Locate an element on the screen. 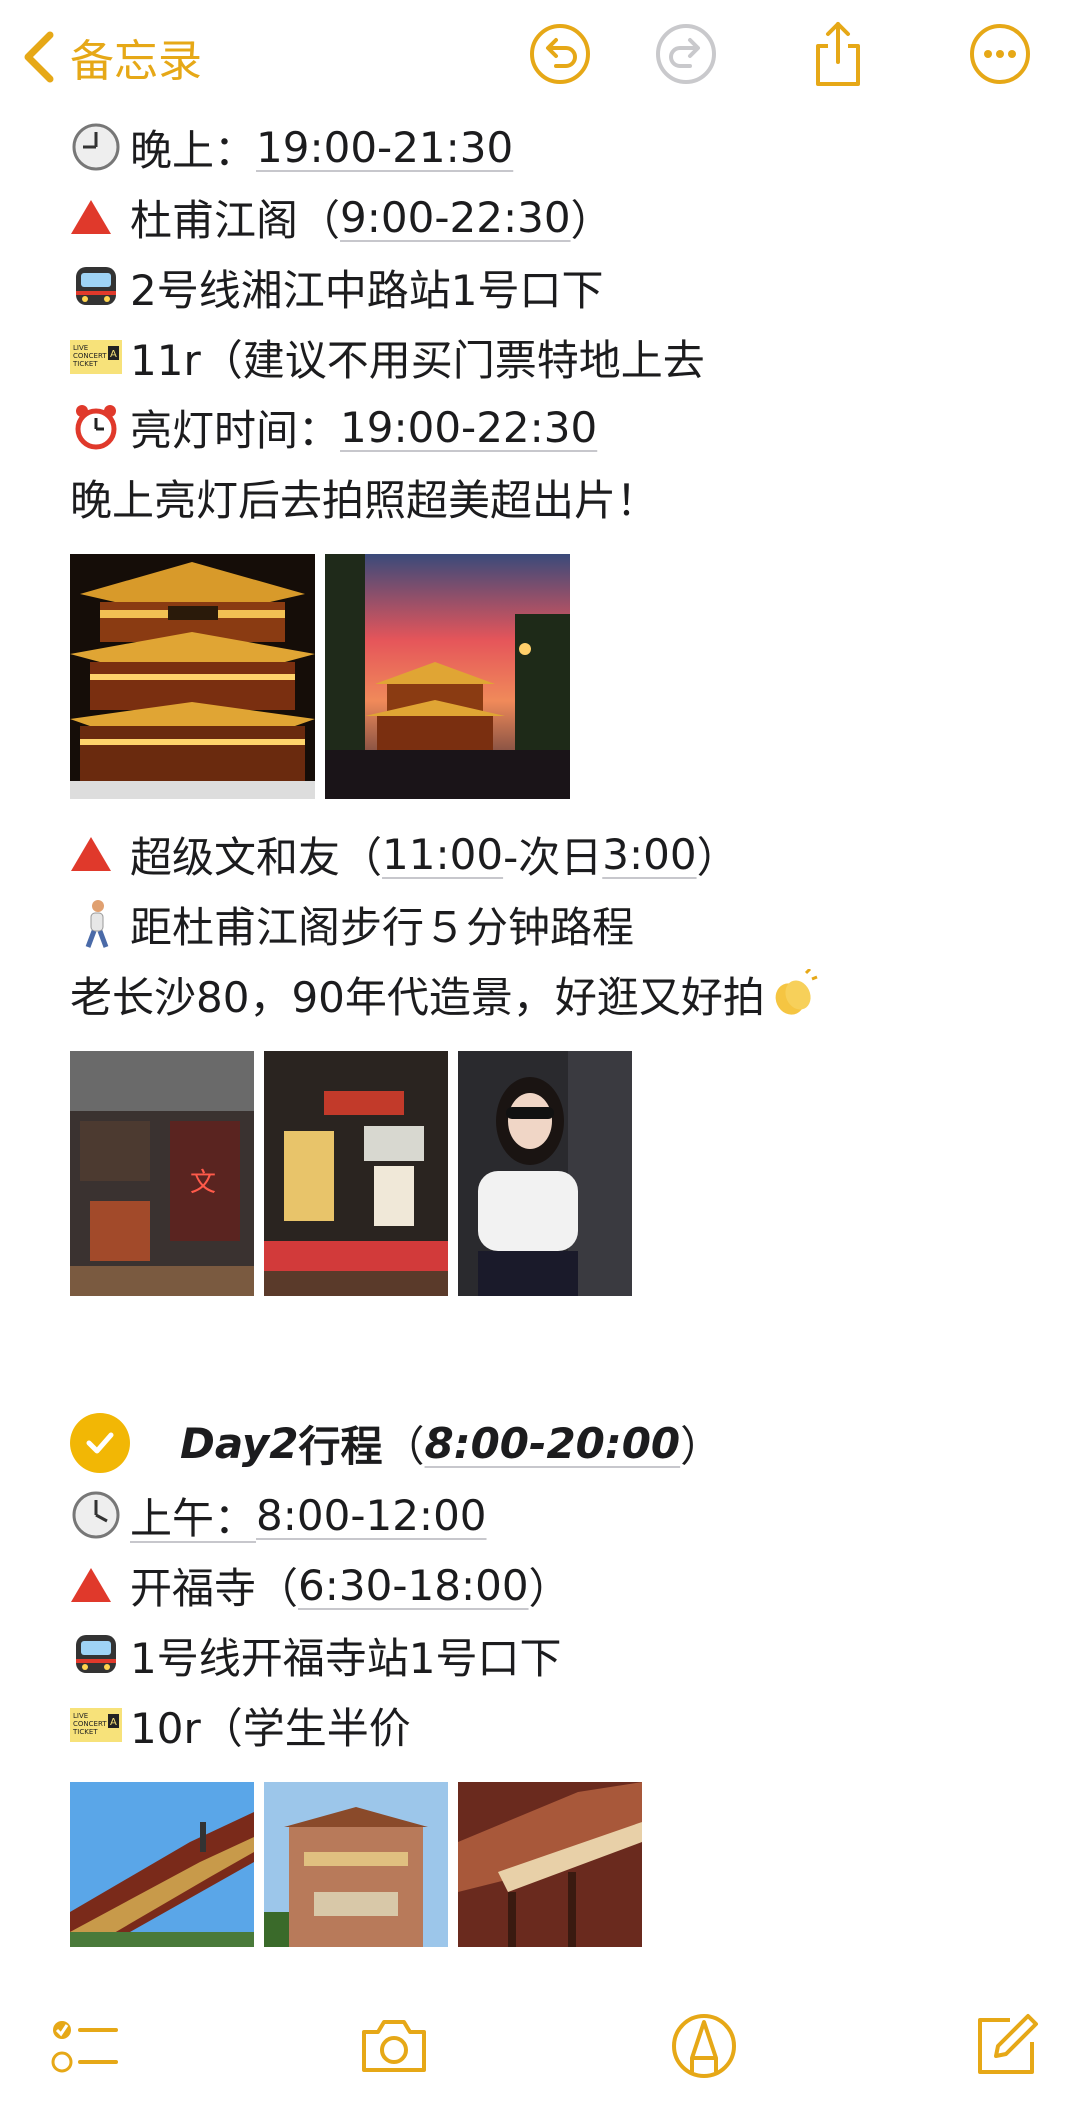 The width and height of the screenshot is (1080, 2119). line-metro-1: 2号线湘江中路站1号口下 is located at coordinates (560, 287).